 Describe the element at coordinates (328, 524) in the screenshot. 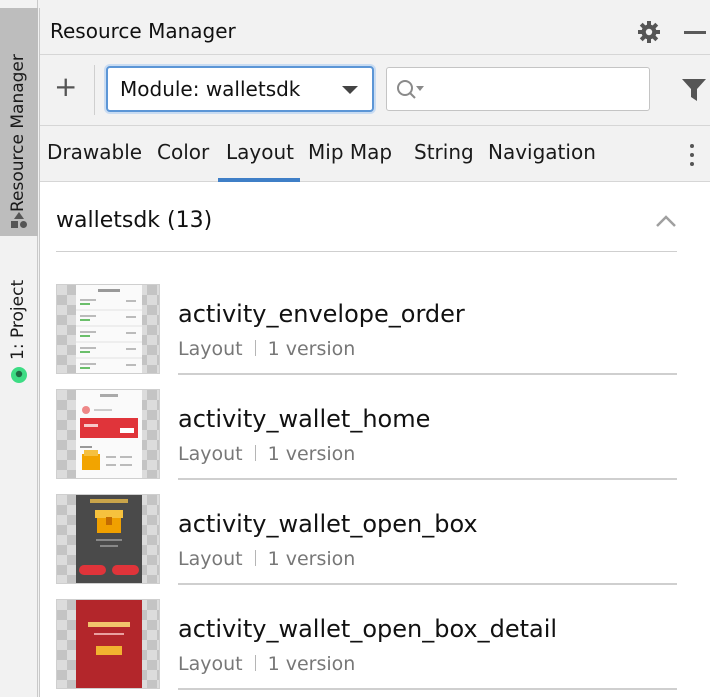

I see `resource-name: activity_wallet_open_box` at that location.